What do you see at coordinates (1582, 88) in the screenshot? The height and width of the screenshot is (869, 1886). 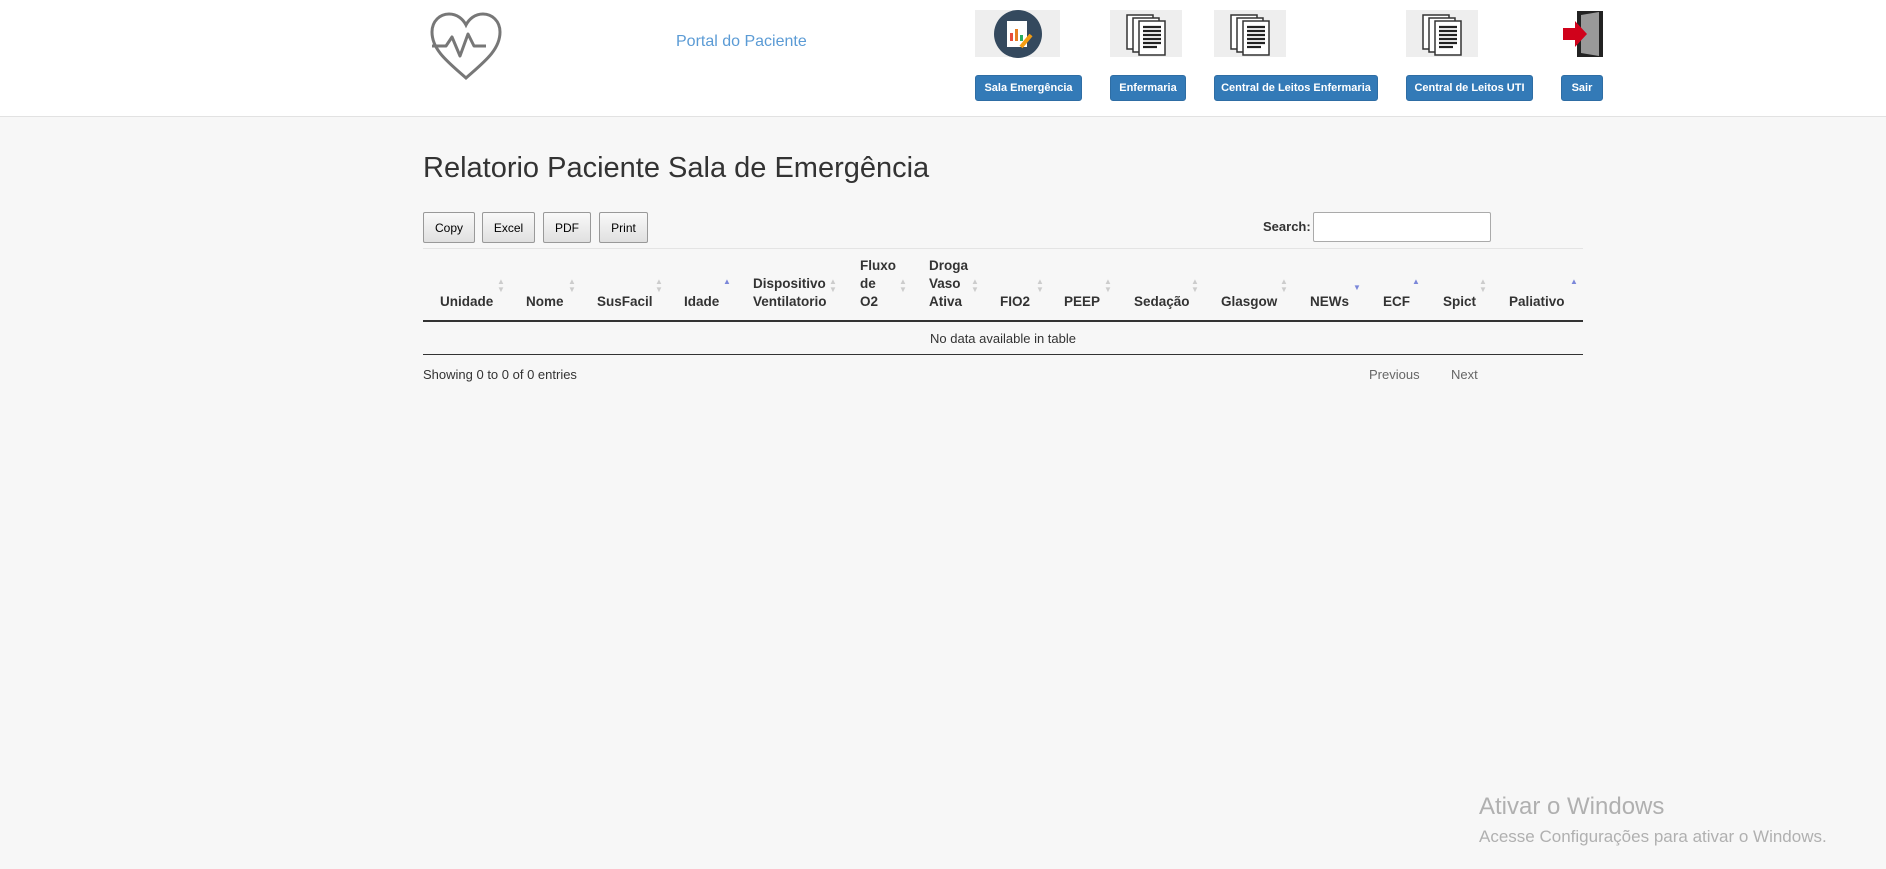 I see `logout-button: Sair` at bounding box center [1582, 88].